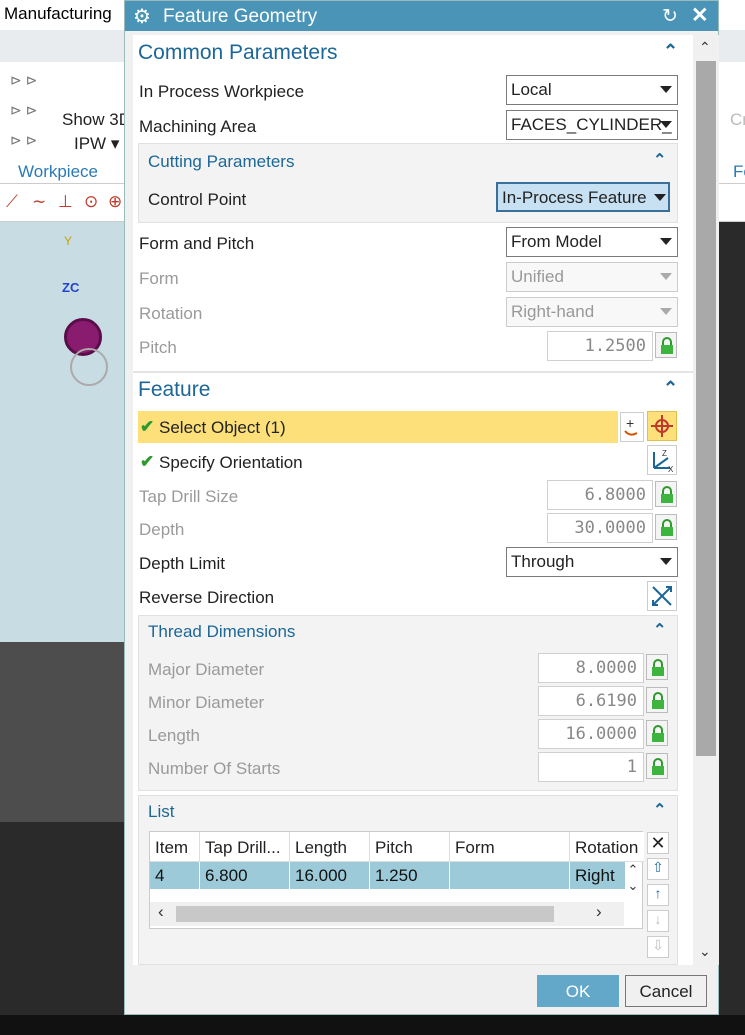 This screenshot has width=745, height=1035. What do you see at coordinates (658, 921) in the screenshot?
I see `move-down-icon: ↓` at bounding box center [658, 921].